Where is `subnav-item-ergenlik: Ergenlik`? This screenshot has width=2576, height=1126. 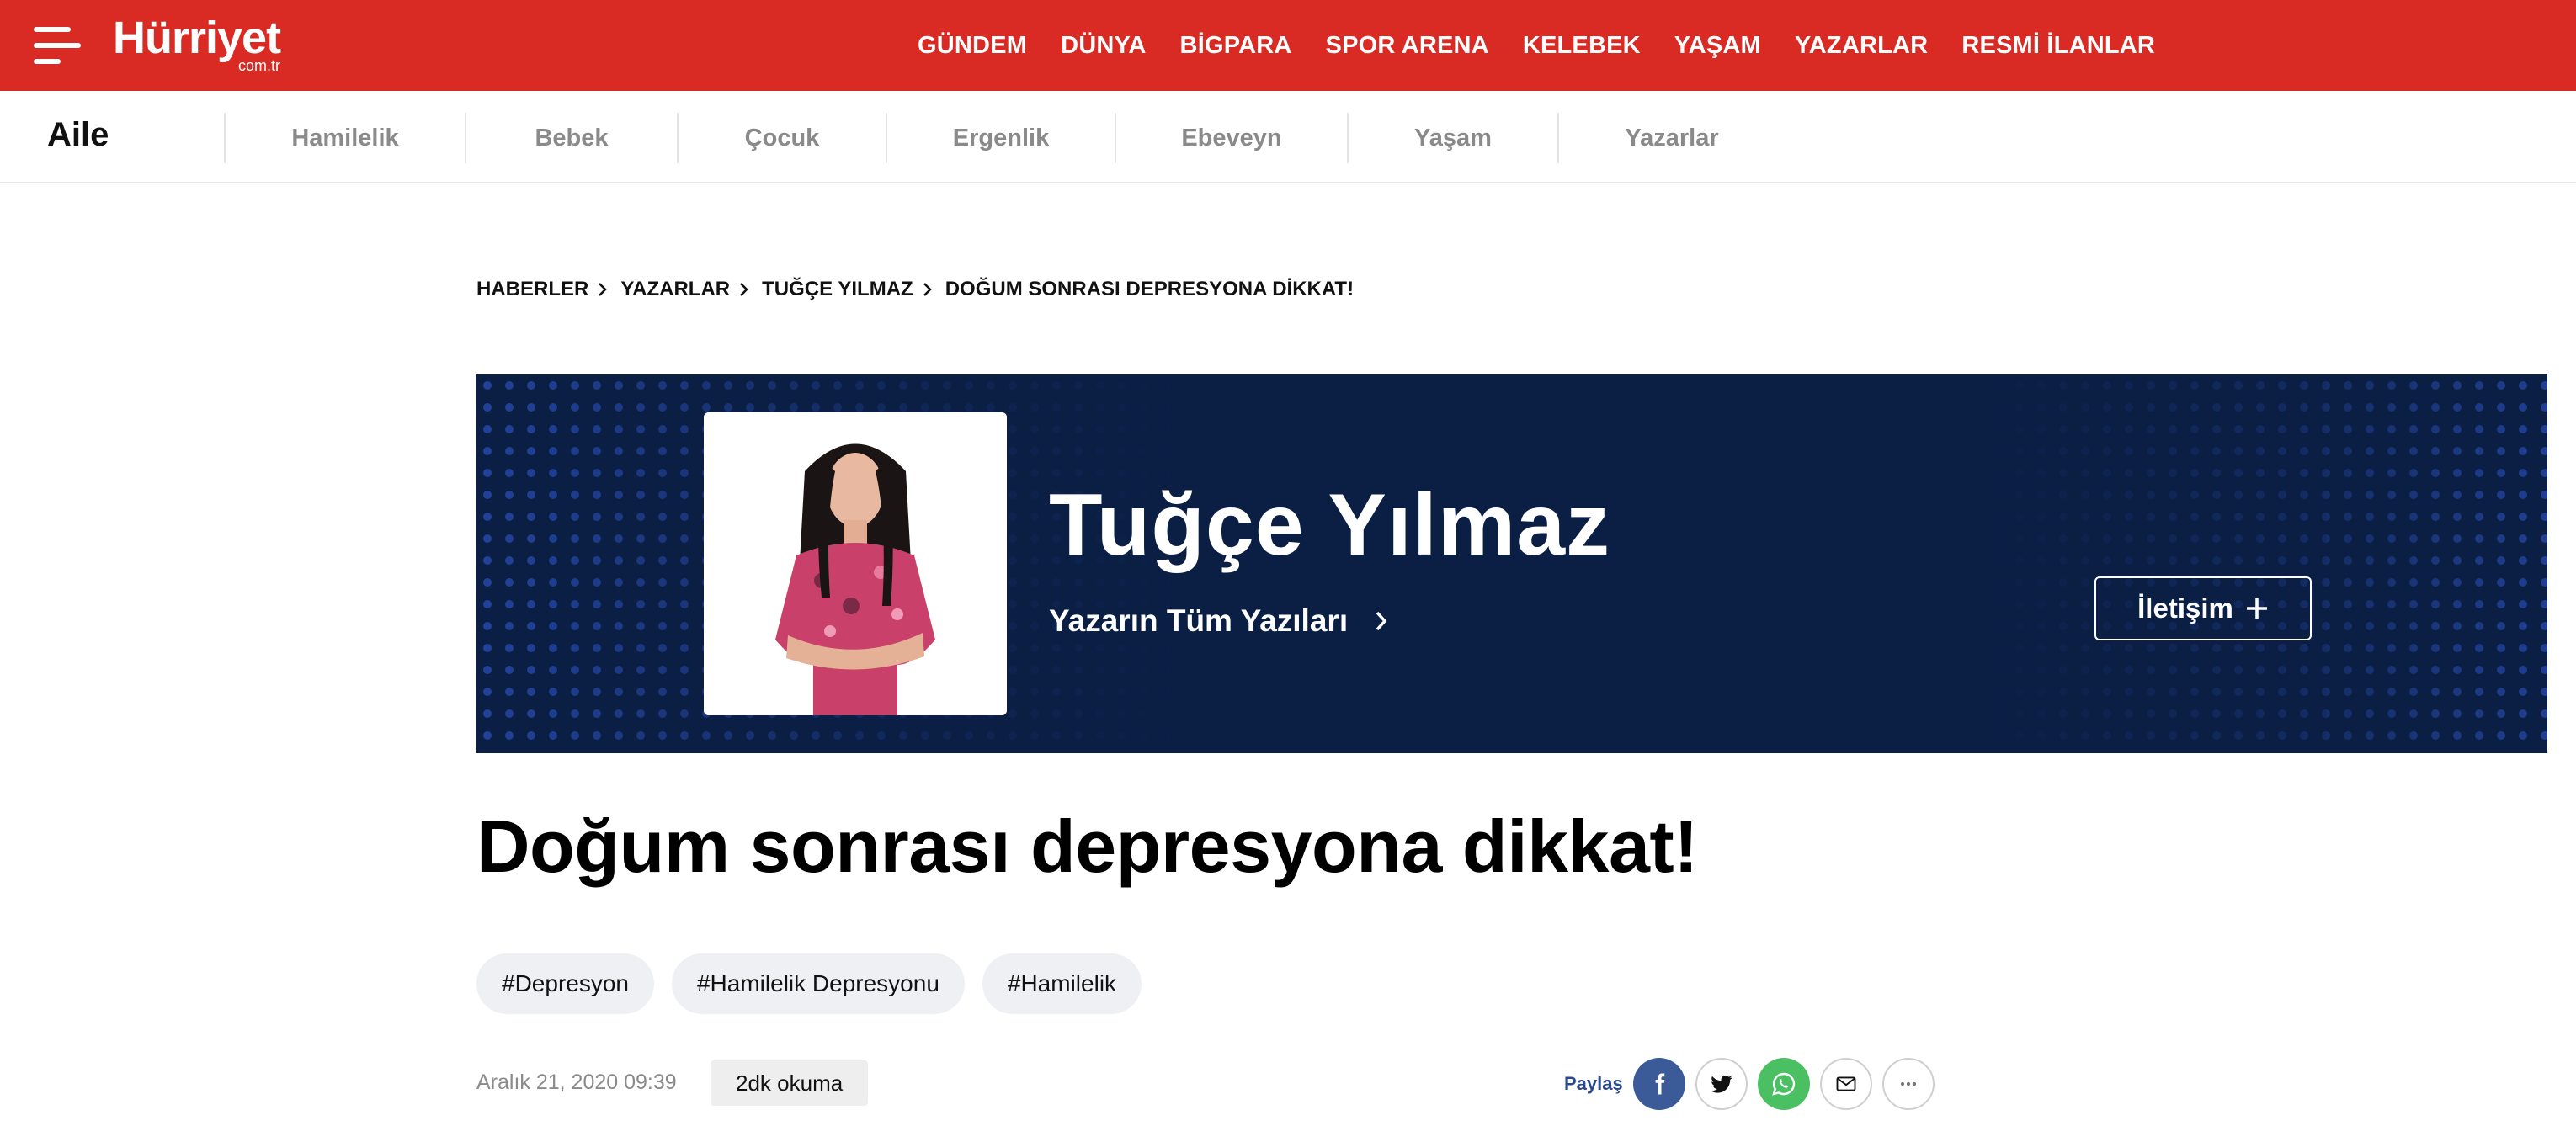 subnav-item-ergenlik: Ergenlik is located at coordinates (1000, 138).